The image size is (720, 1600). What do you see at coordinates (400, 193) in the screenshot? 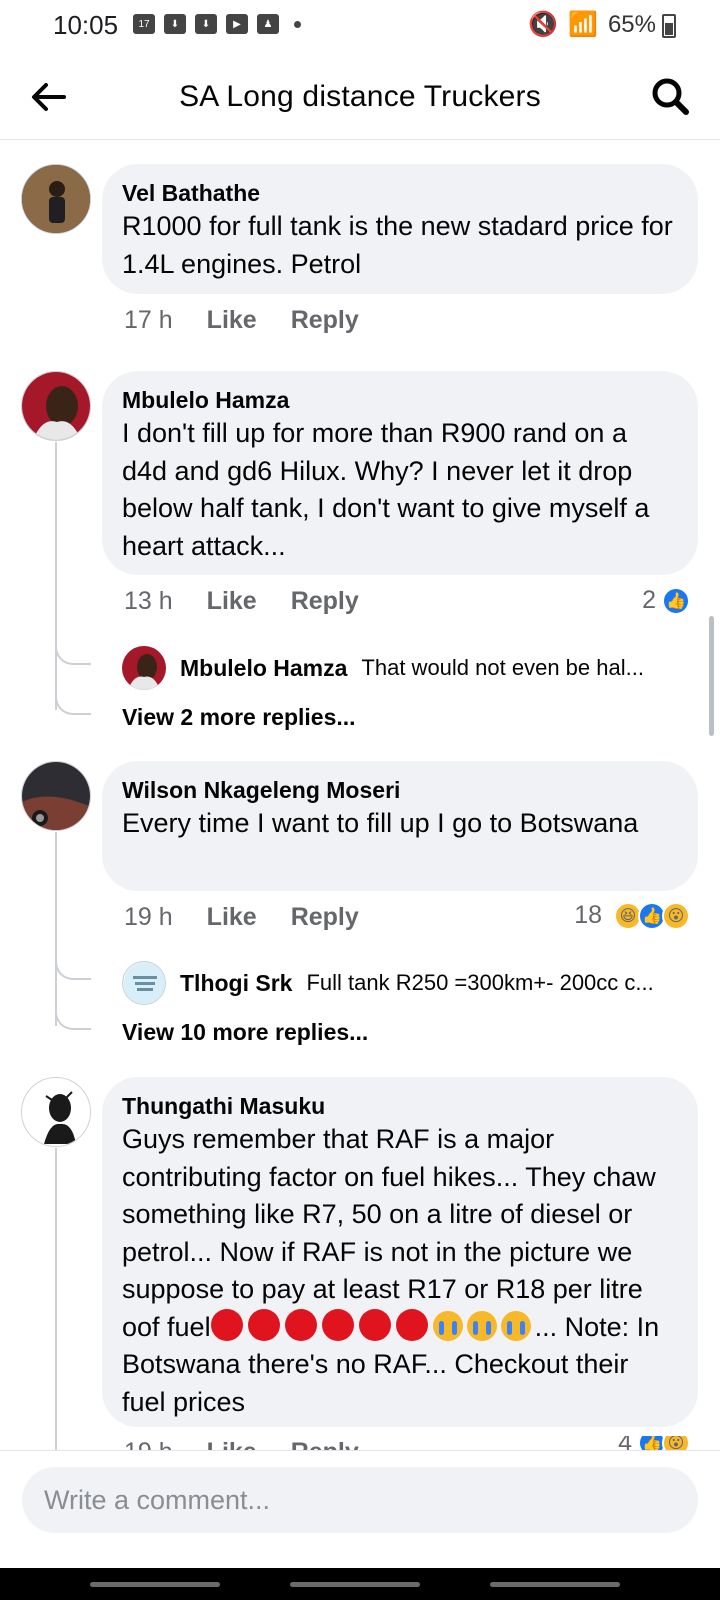
I see `comment-author: Vel Bathathe` at bounding box center [400, 193].